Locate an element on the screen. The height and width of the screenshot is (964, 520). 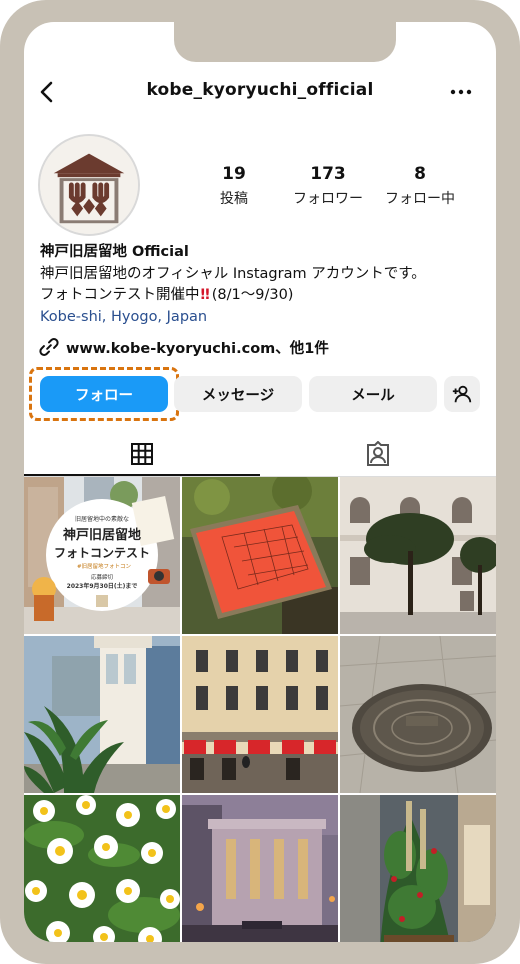
tab-tagged is located at coordinates (378, 454).